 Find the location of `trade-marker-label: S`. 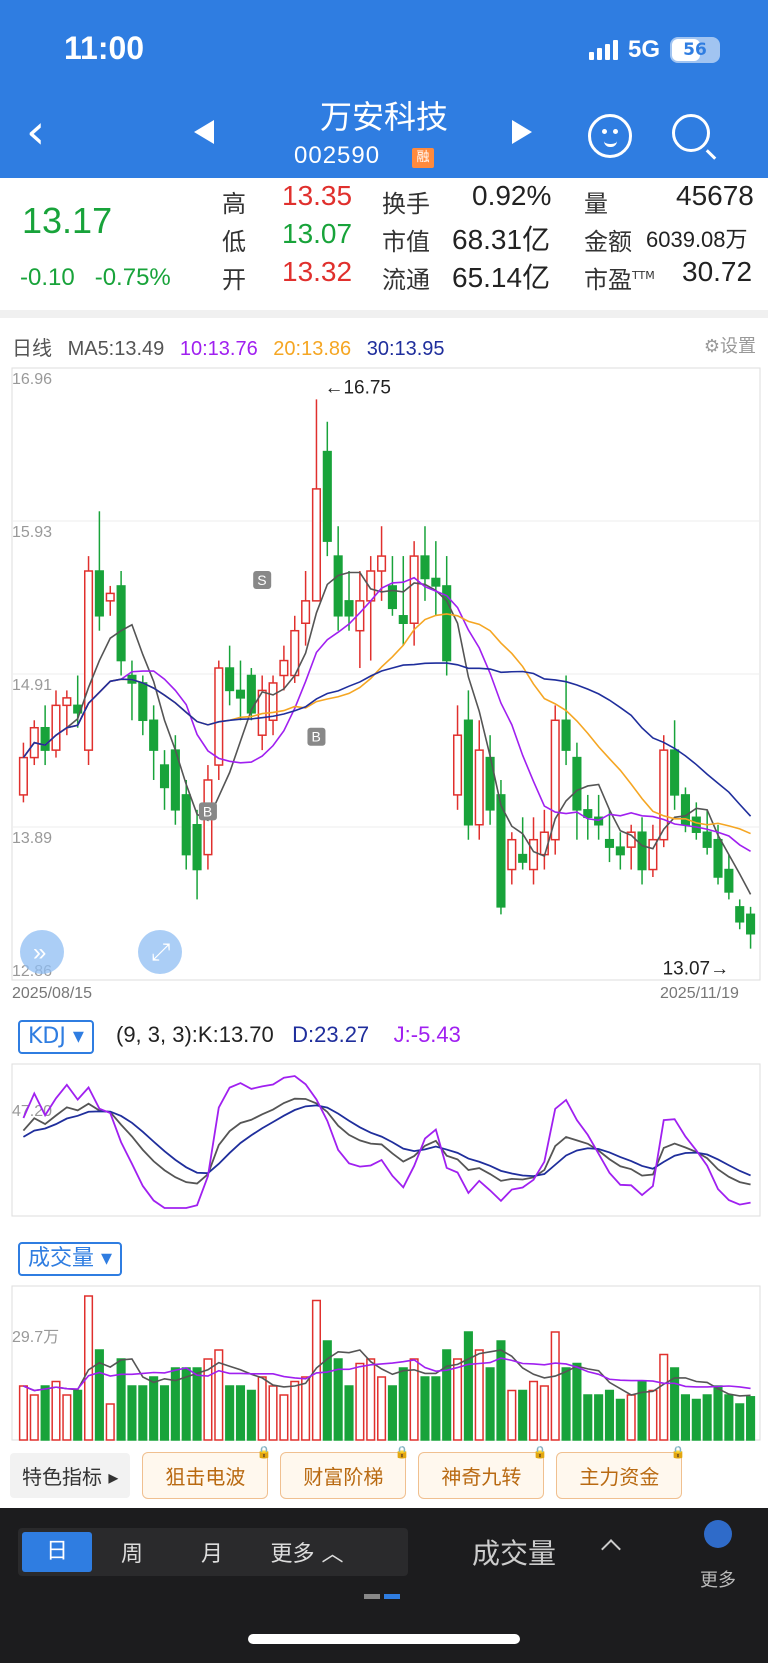

trade-marker-label: S is located at coordinates (261, 580).